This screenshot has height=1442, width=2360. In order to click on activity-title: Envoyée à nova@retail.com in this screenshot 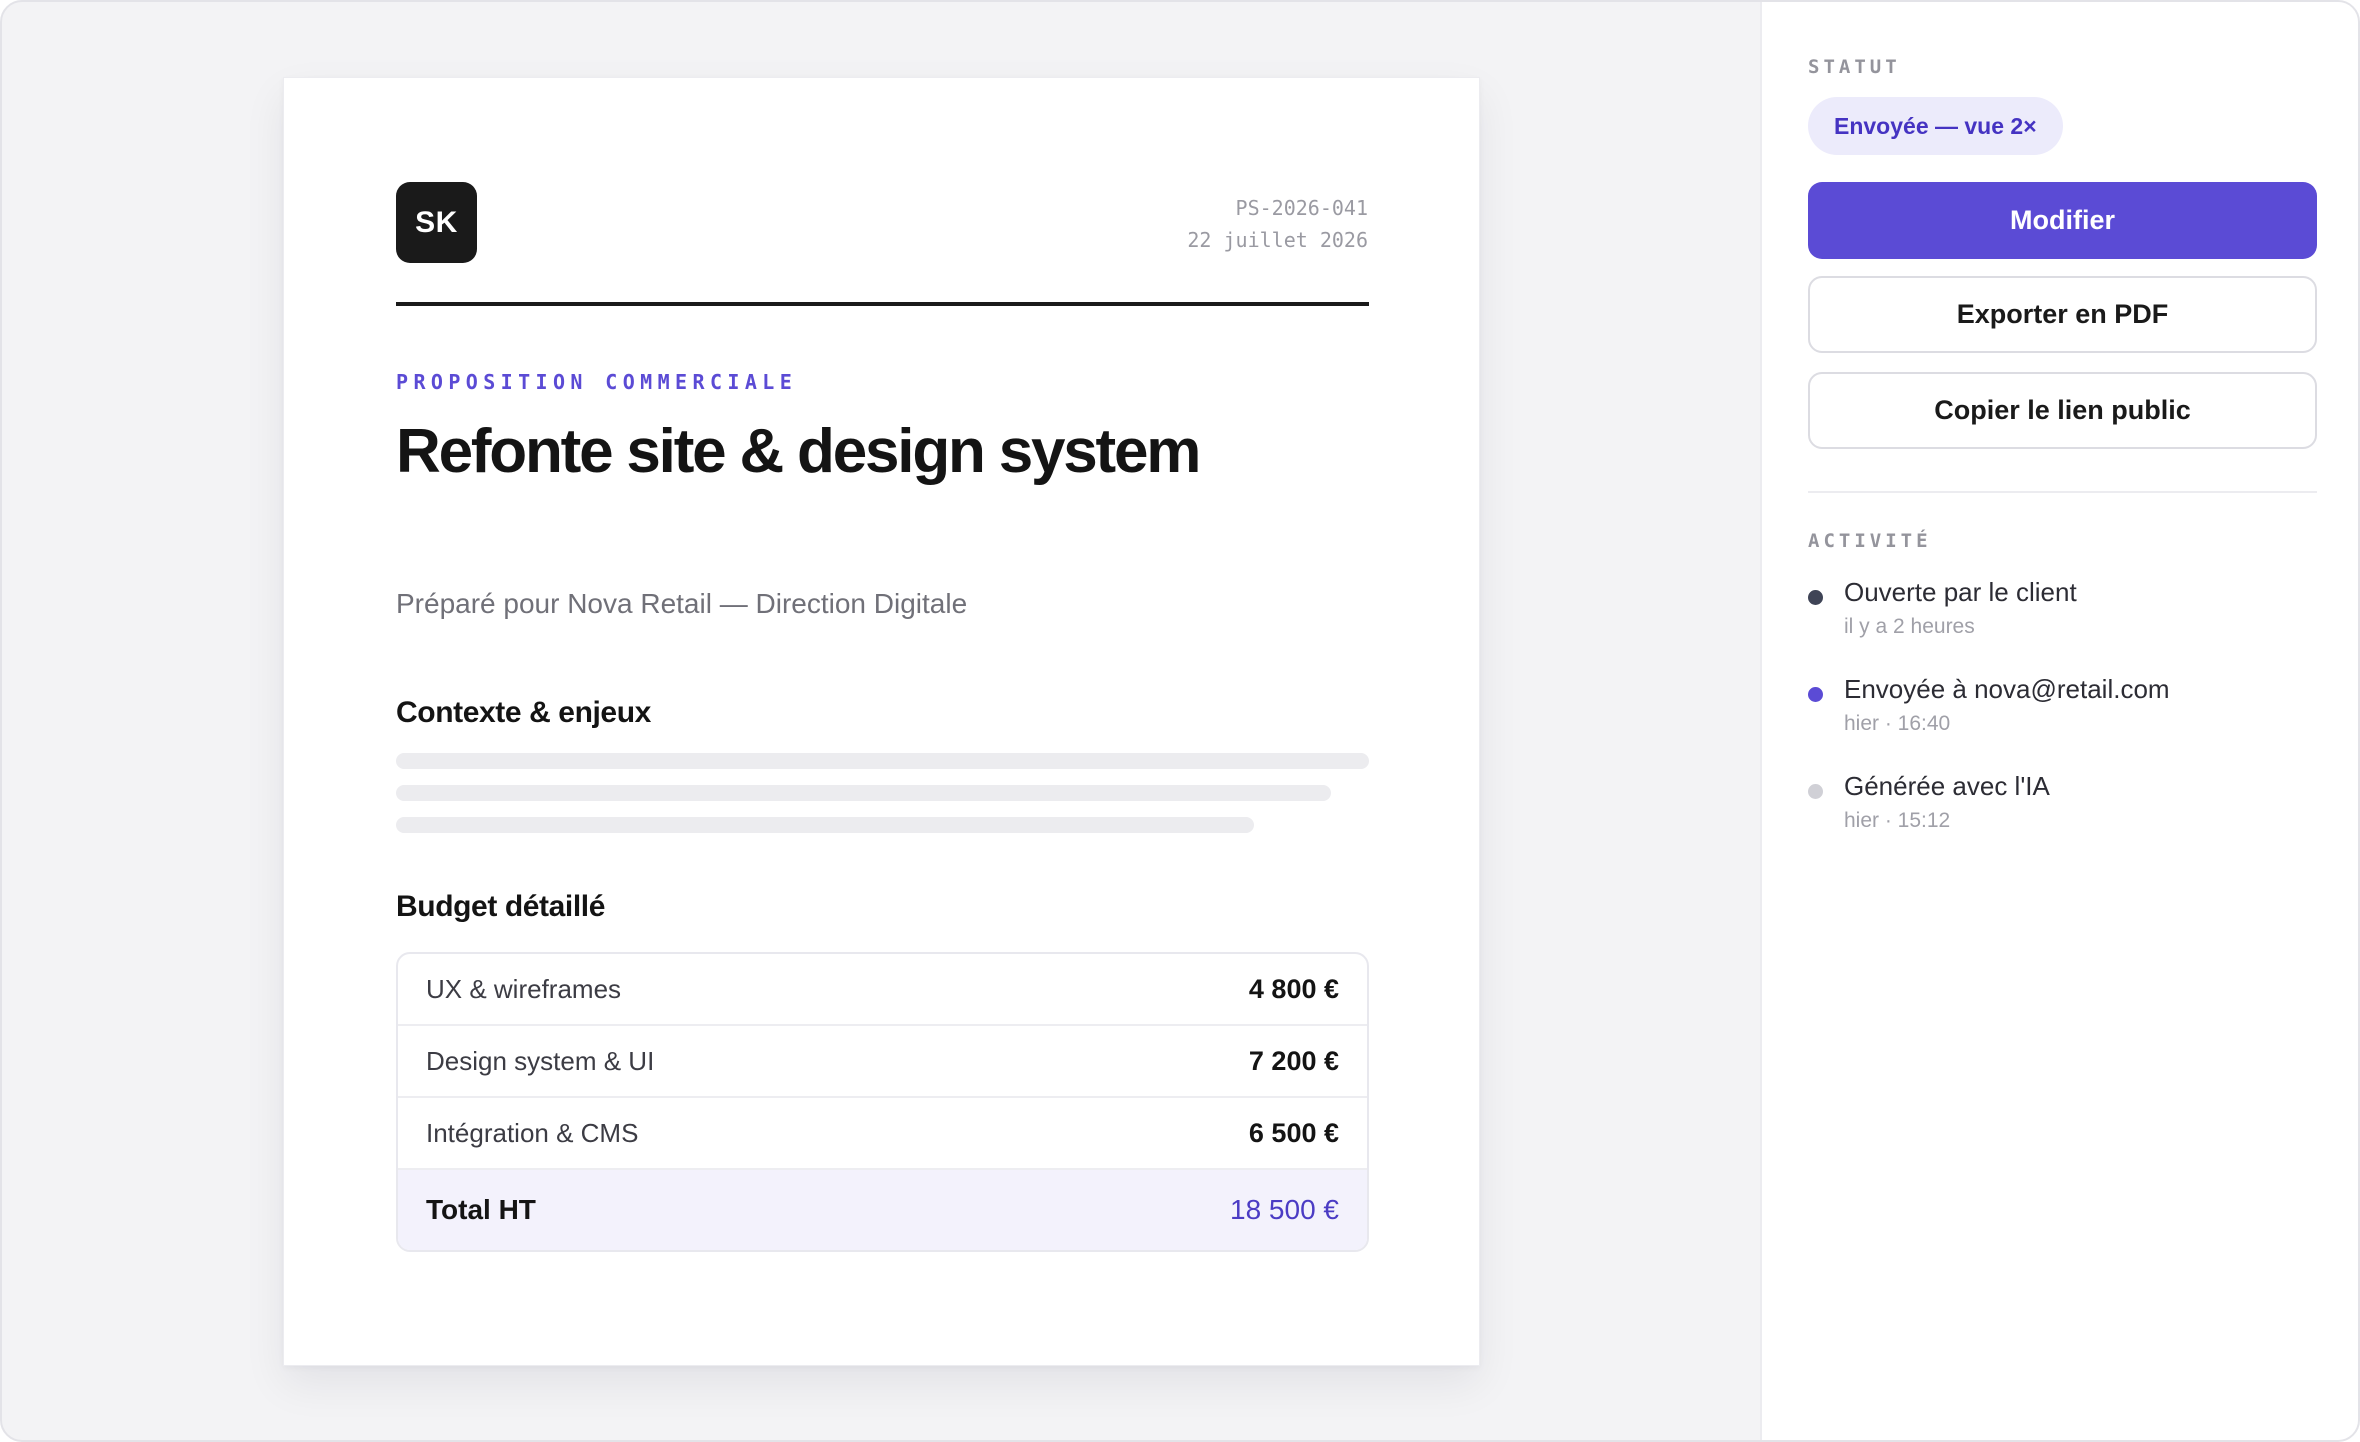, I will do `click(2007, 689)`.